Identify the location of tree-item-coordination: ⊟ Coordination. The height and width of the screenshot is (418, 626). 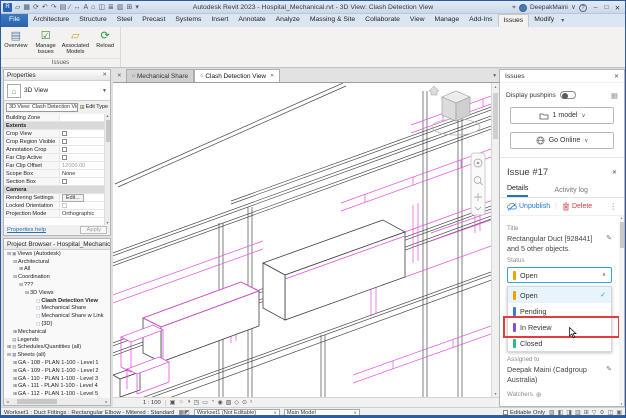
(57, 277).